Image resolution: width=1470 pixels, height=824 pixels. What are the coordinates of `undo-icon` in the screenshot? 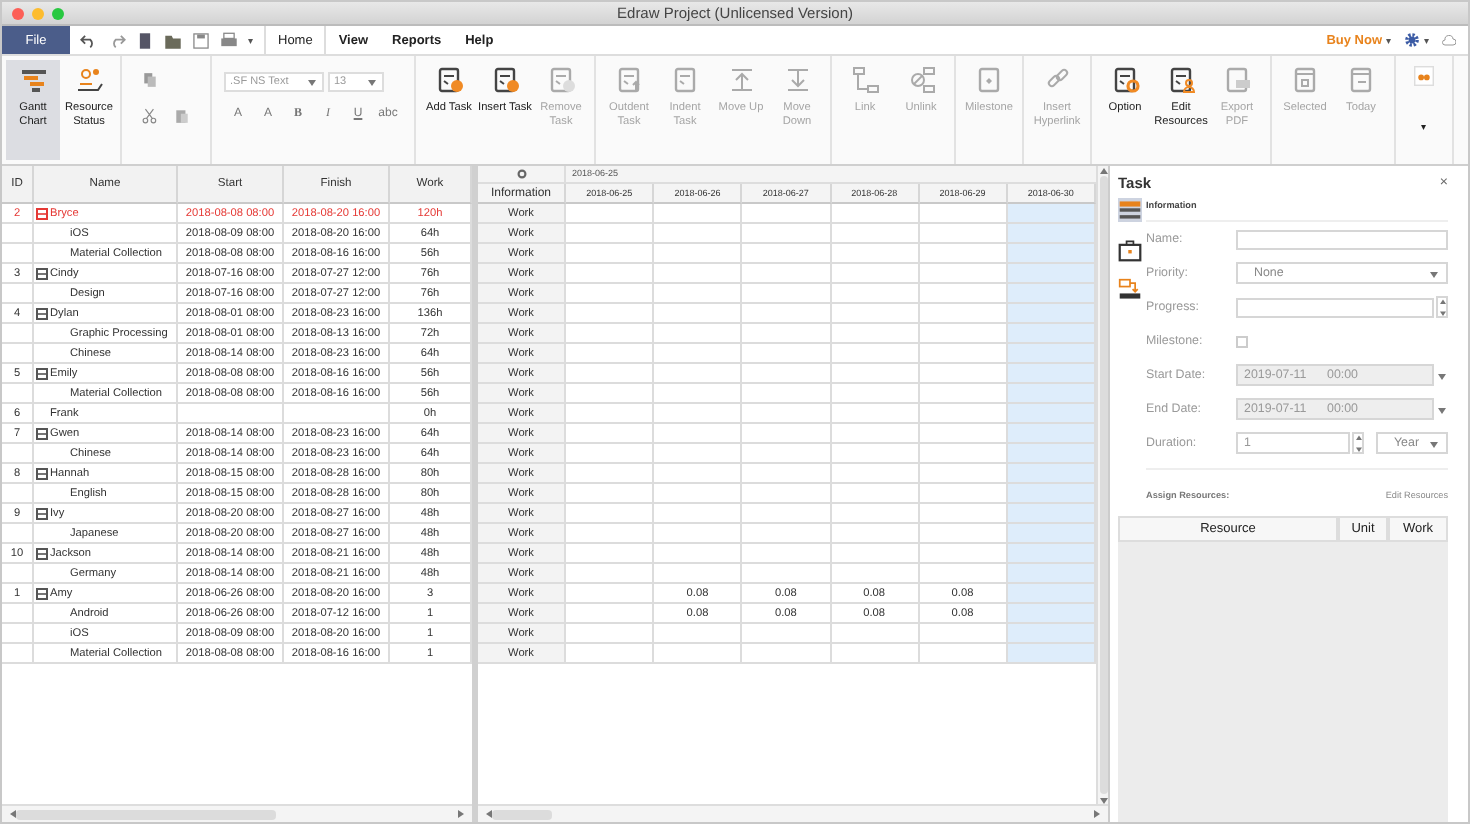 It's located at (89, 40).